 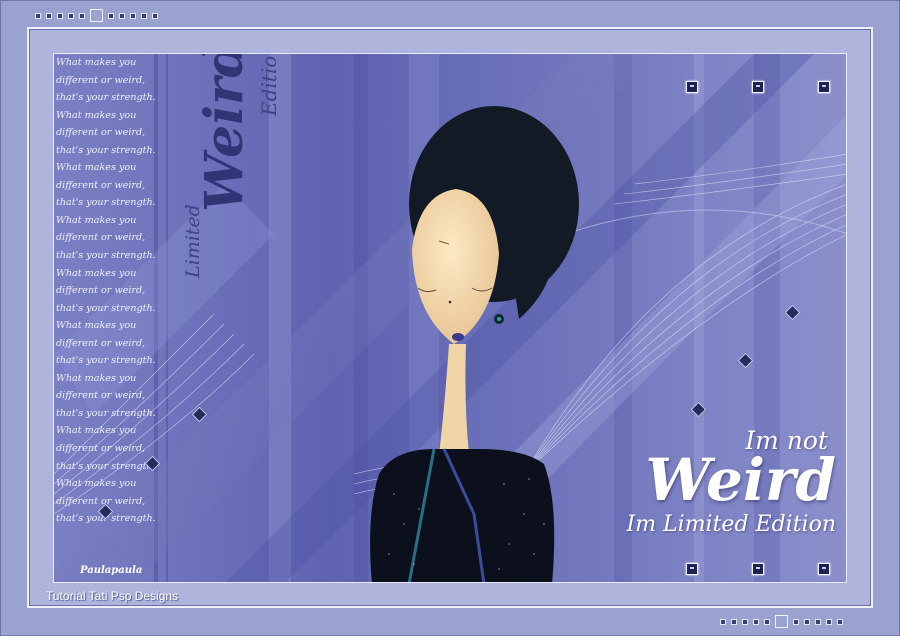 What do you see at coordinates (112, 596) in the screenshot?
I see `tutorial-credit: Tutorial Tati Psp Designs` at bounding box center [112, 596].